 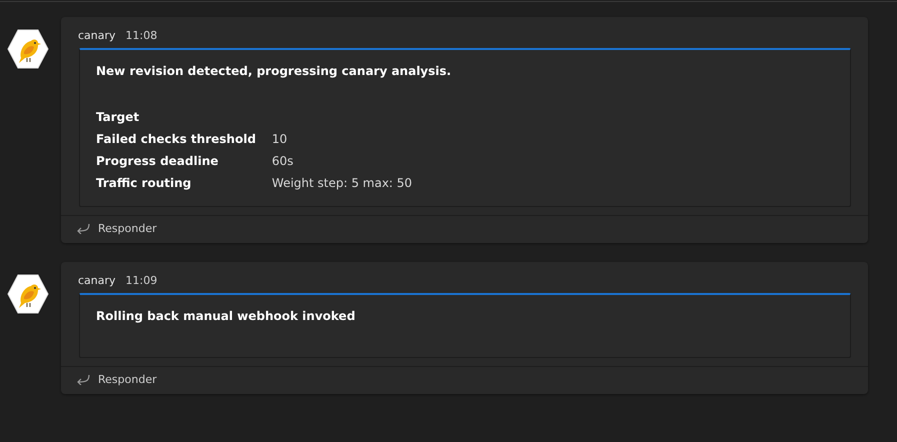 I want to click on card-title: Rolling back manual webhook invoked, so click(x=226, y=316).